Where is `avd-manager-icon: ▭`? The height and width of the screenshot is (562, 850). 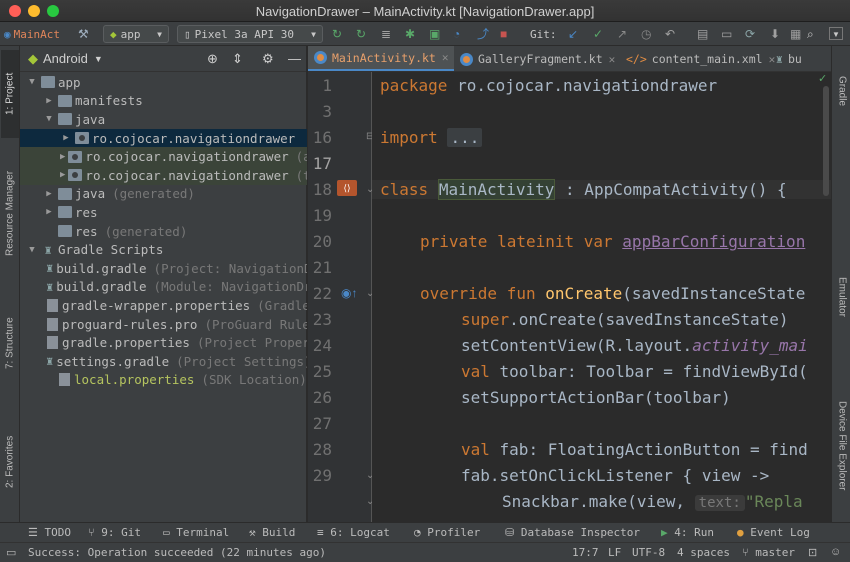
avd-manager-icon: ▭ is located at coordinates (726, 34).